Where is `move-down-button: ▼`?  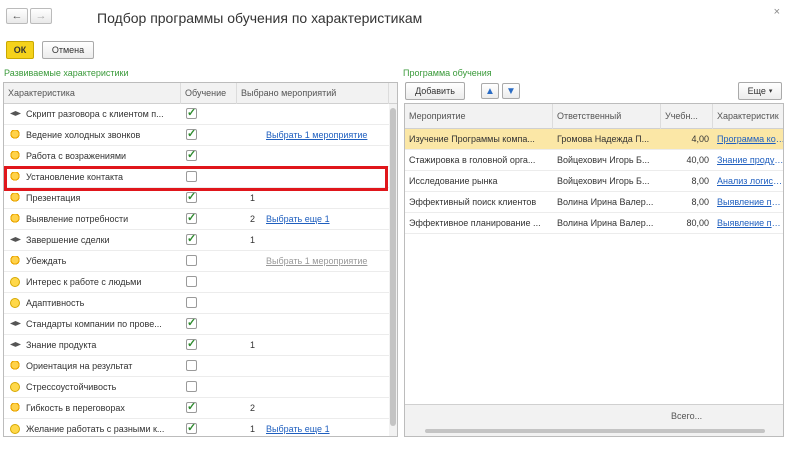
move-down-button: ▼ is located at coordinates (511, 91).